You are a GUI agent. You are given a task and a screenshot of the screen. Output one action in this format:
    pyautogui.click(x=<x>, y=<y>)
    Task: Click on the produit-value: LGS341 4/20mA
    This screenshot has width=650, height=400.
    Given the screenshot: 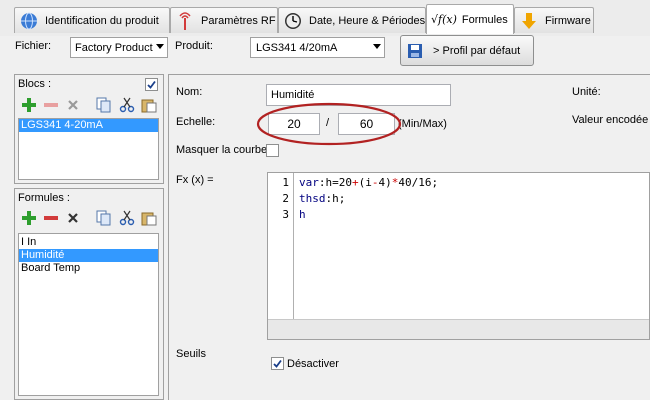 What is the action you would take?
    pyautogui.click(x=297, y=47)
    